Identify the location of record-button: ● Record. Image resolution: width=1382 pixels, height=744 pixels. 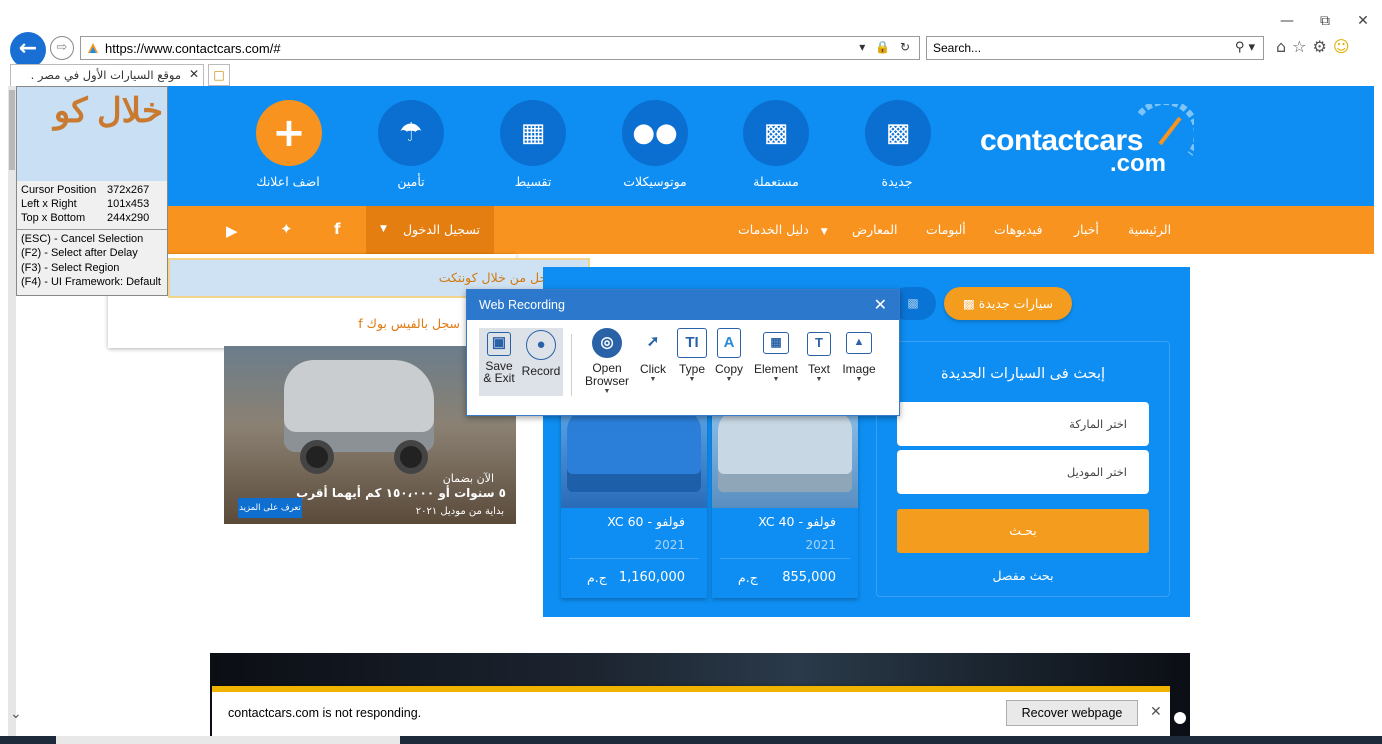
(541, 362).